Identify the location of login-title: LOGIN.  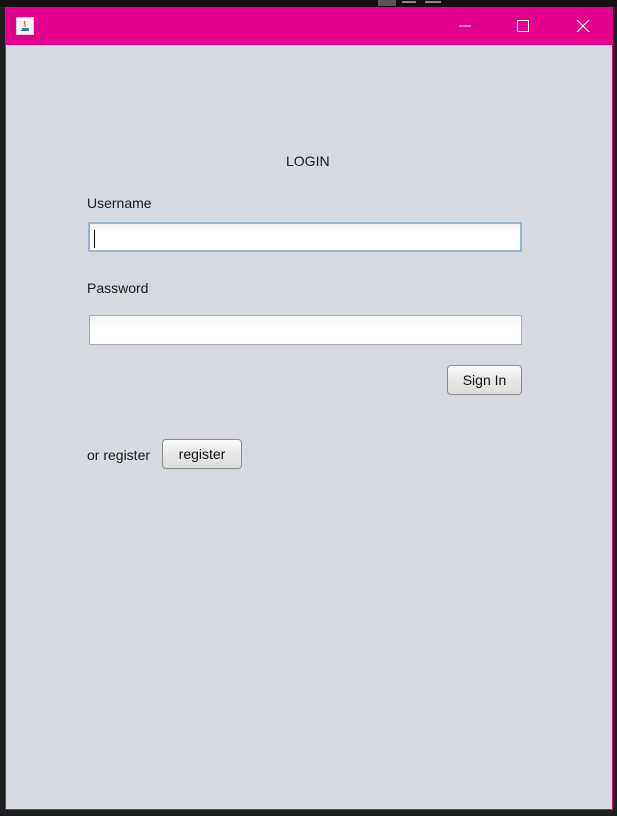
(308, 161).